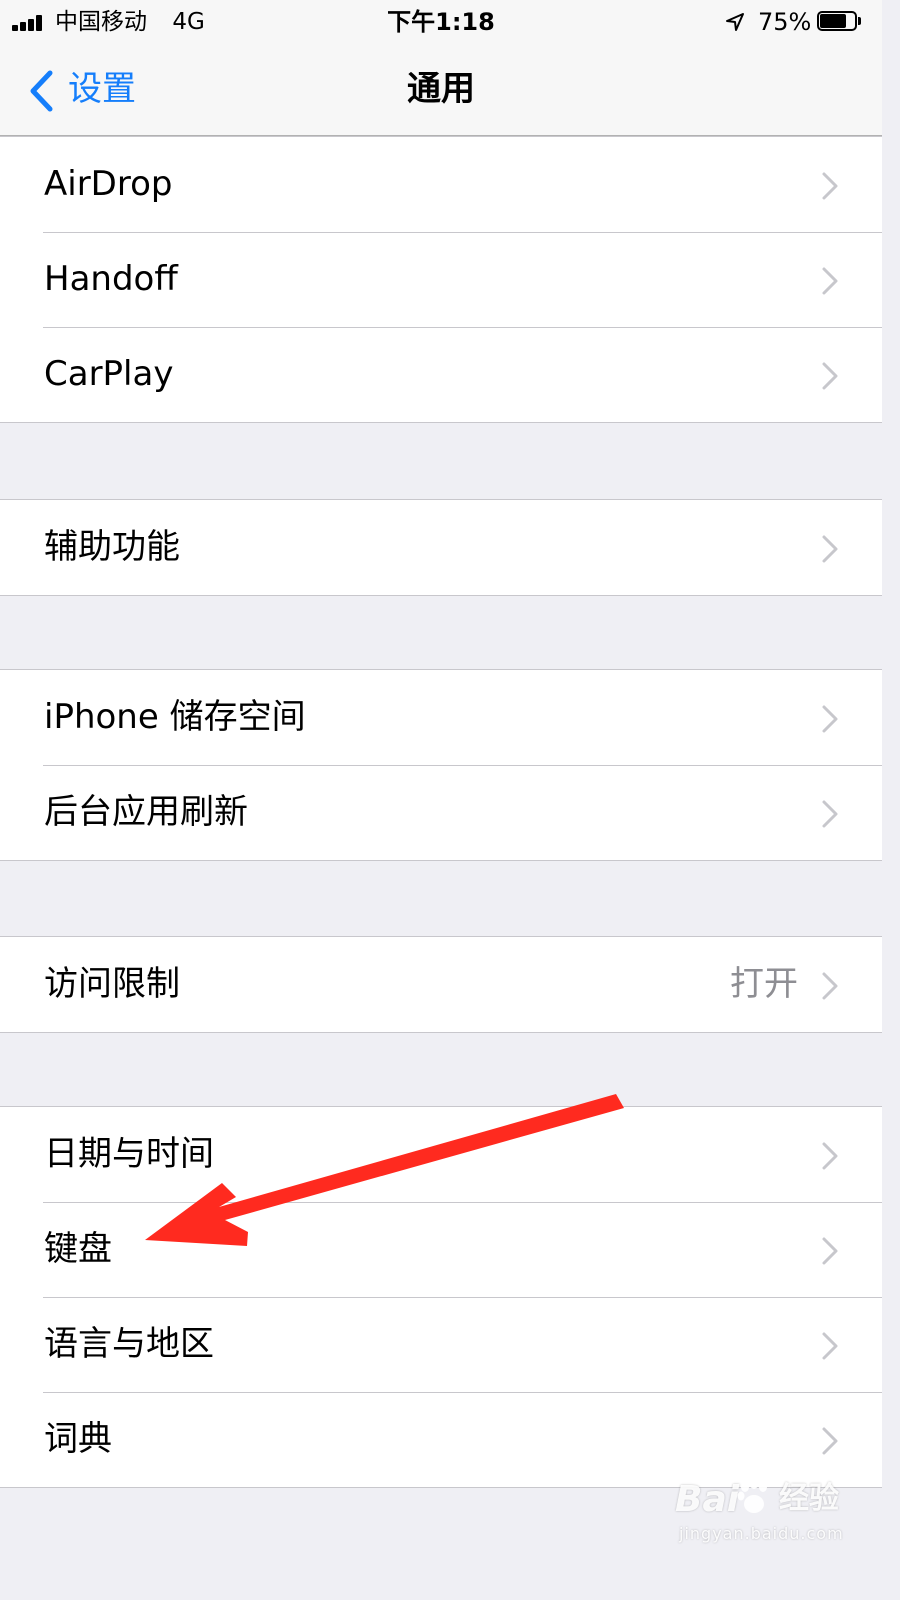 Image resolution: width=900 pixels, height=1600 pixels. What do you see at coordinates (146, 812) in the screenshot?
I see `list-item-label: 后台应用刷新` at bounding box center [146, 812].